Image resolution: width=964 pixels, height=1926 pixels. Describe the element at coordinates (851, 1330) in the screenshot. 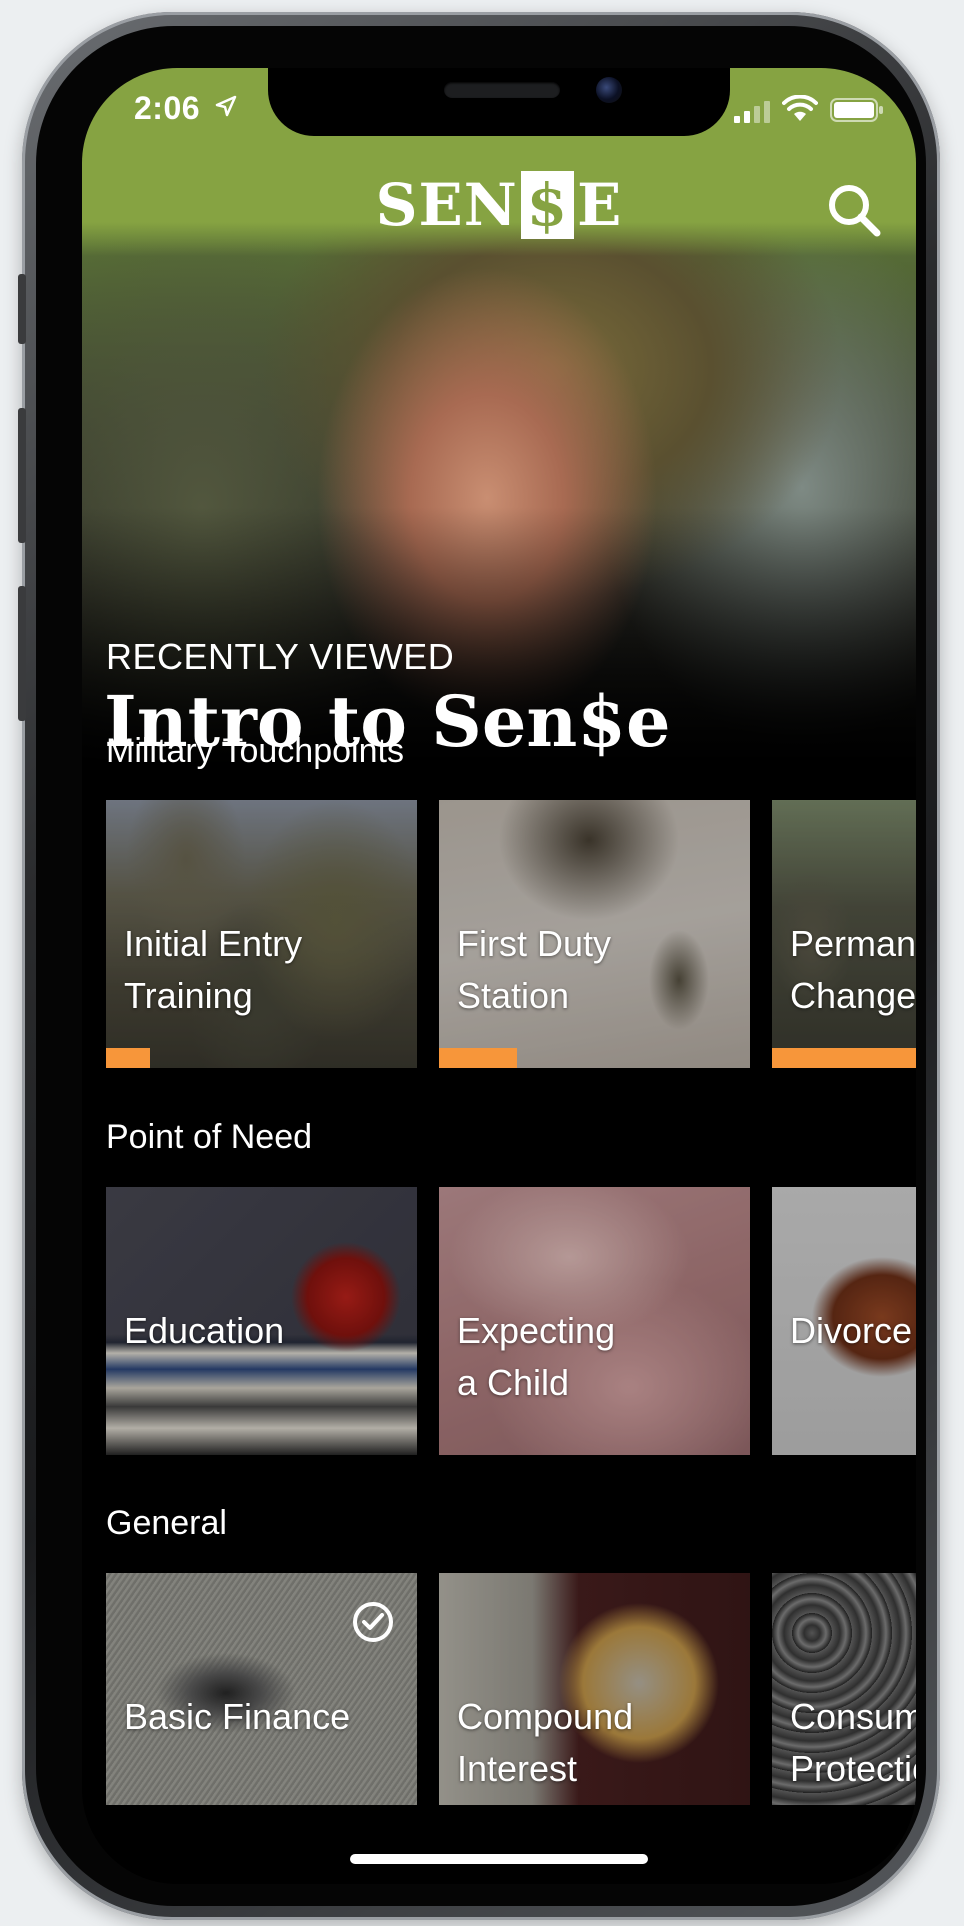

I see `card-label: Divorce` at that location.